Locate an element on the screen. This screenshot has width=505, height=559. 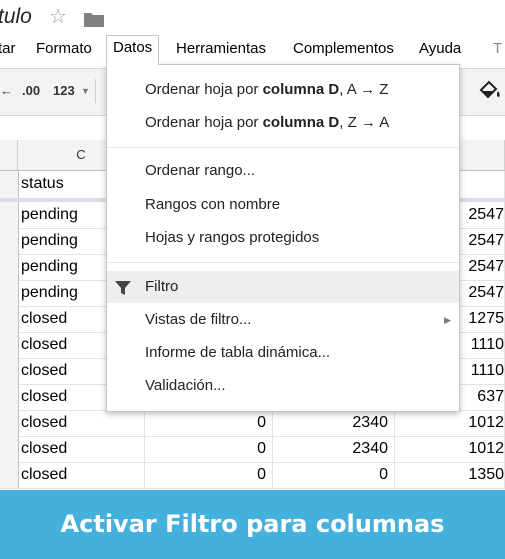
protected-sheets-item: Hojas y rangos protegidos is located at coordinates (283, 238).